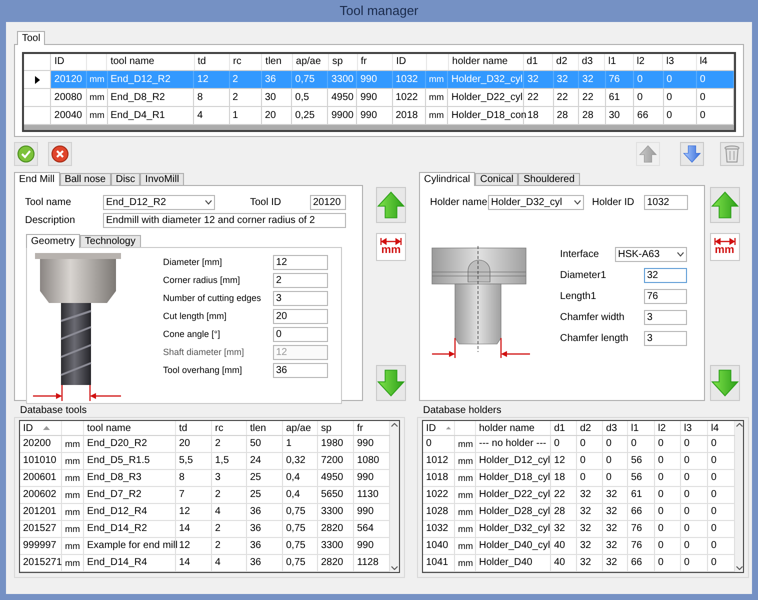  Describe the element at coordinates (376, 62) in the screenshot. I see `column-header: fr` at that location.